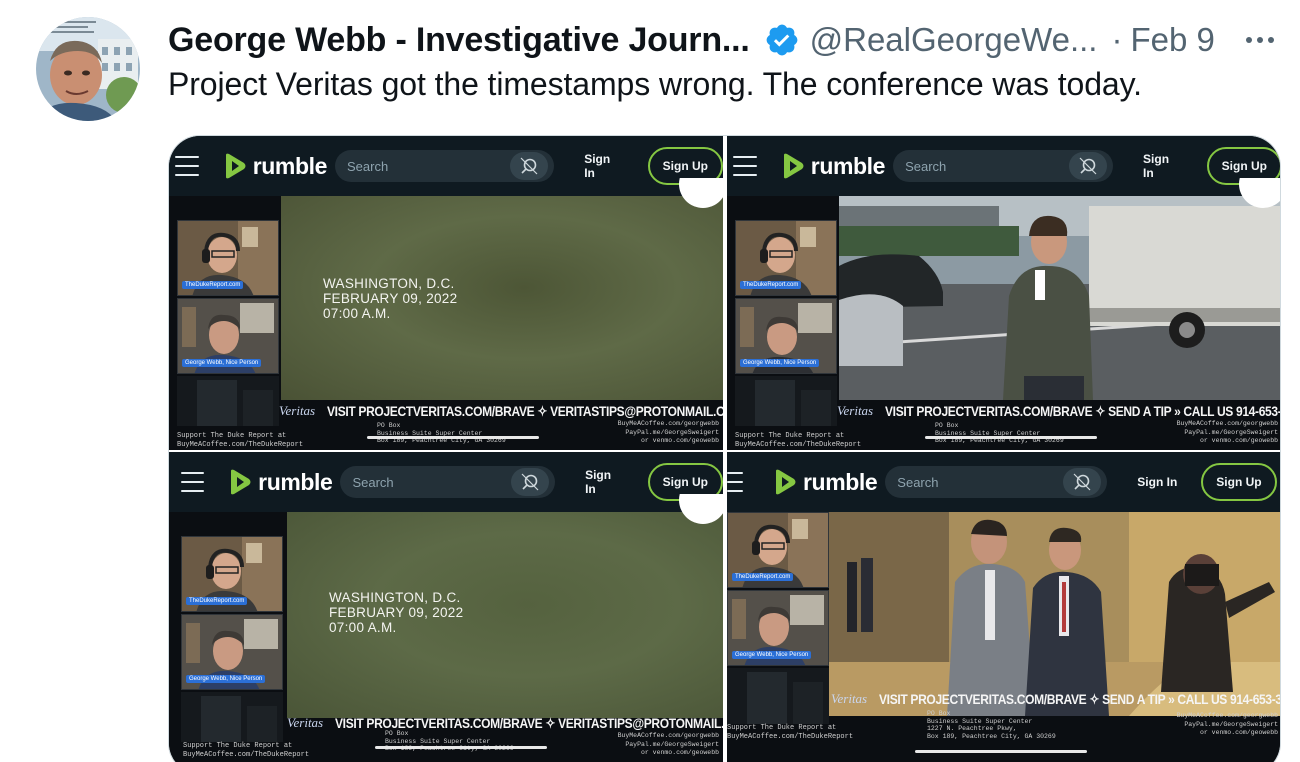 Image resolution: width=1300 pixels, height=762 pixels. I want to click on author-avatar, so click(88, 69).